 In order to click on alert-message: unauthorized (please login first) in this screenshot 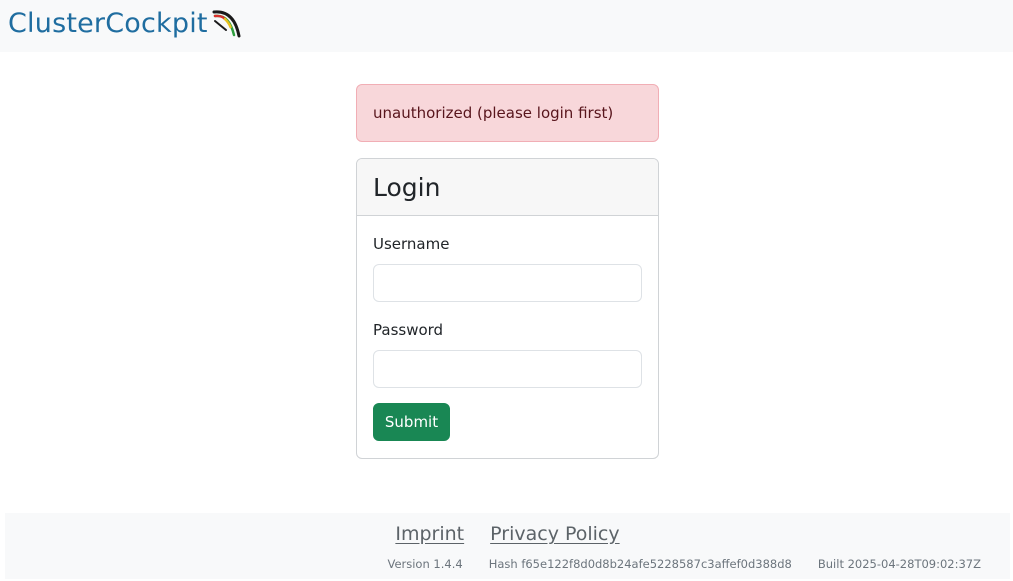, I will do `click(493, 113)`.